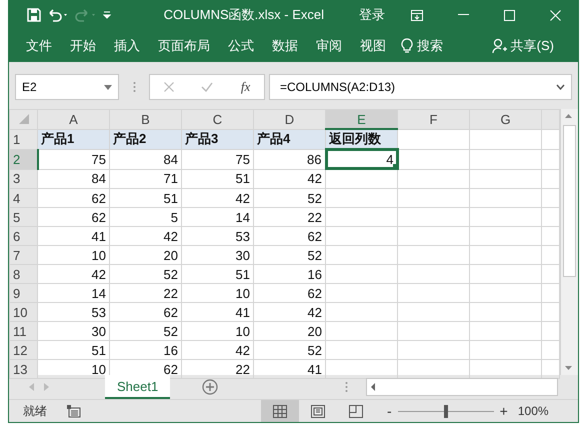 The width and height of the screenshot is (586, 426). Describe the element at coordinates (24, 178) in the screenshot. I see `row-header: 3` at that location.